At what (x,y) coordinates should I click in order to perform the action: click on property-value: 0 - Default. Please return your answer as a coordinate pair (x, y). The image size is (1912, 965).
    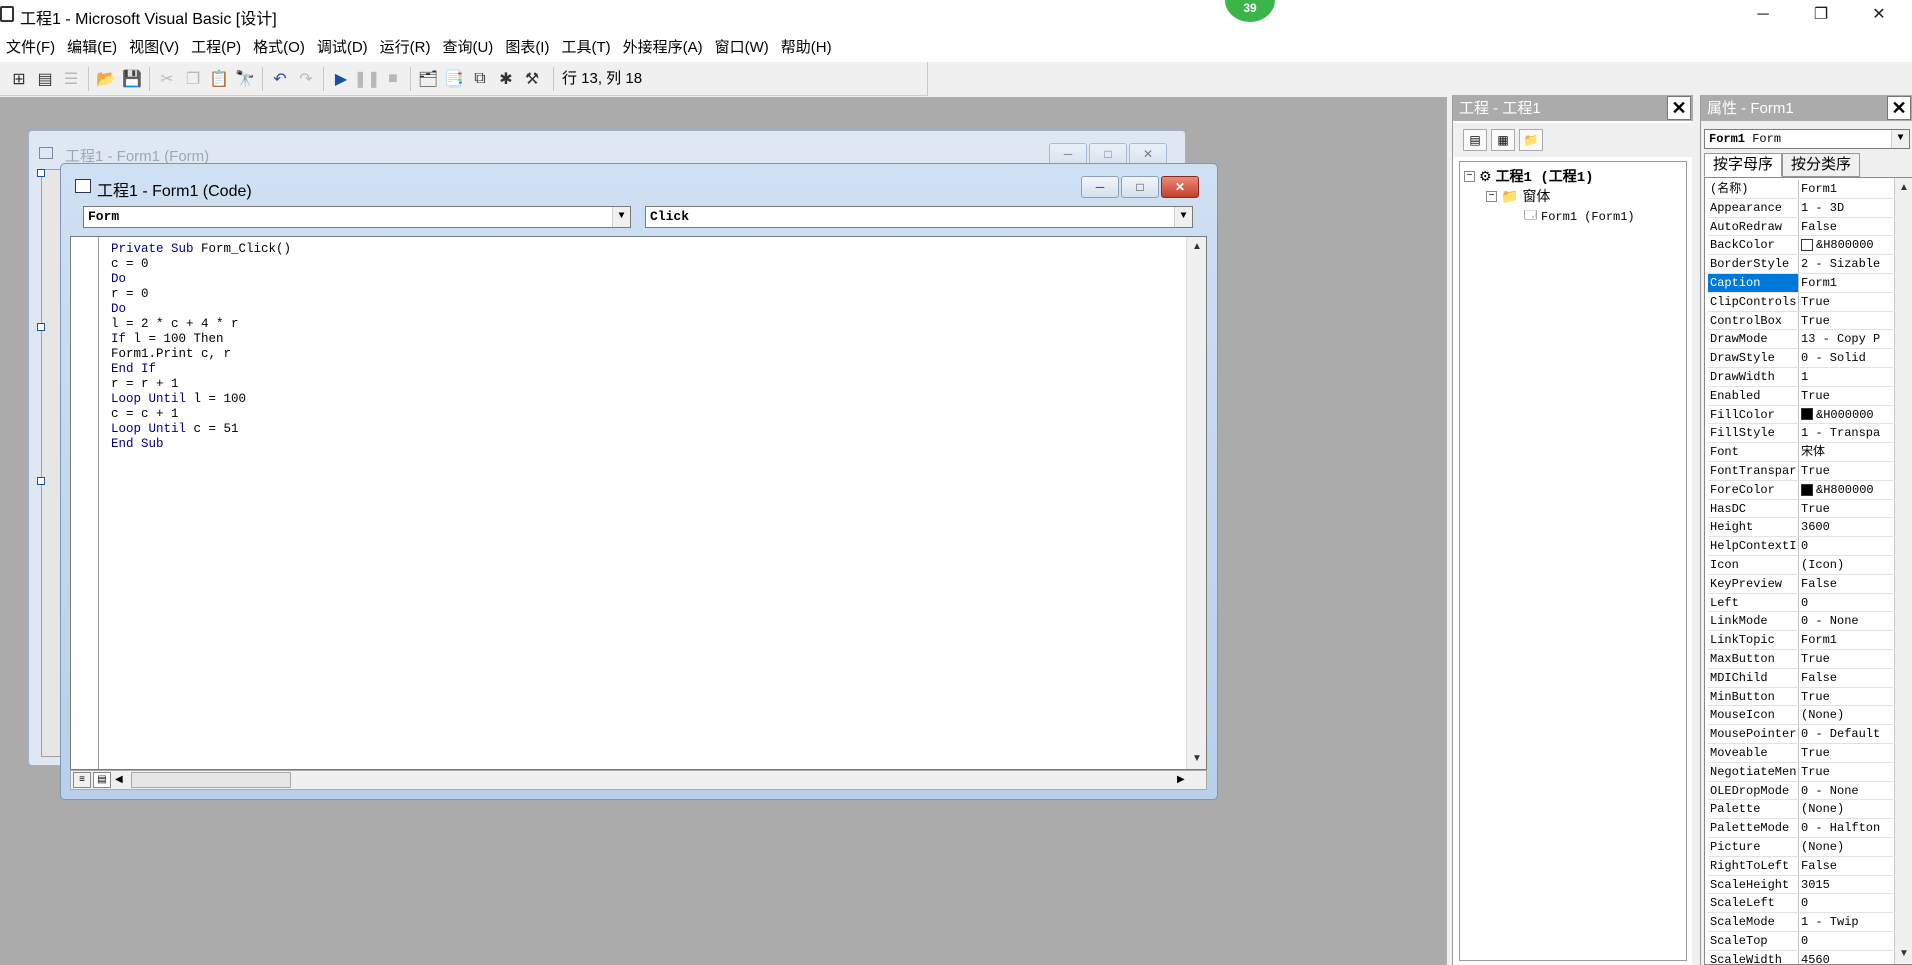
    Looking at the image, I should click on (1846, 734).